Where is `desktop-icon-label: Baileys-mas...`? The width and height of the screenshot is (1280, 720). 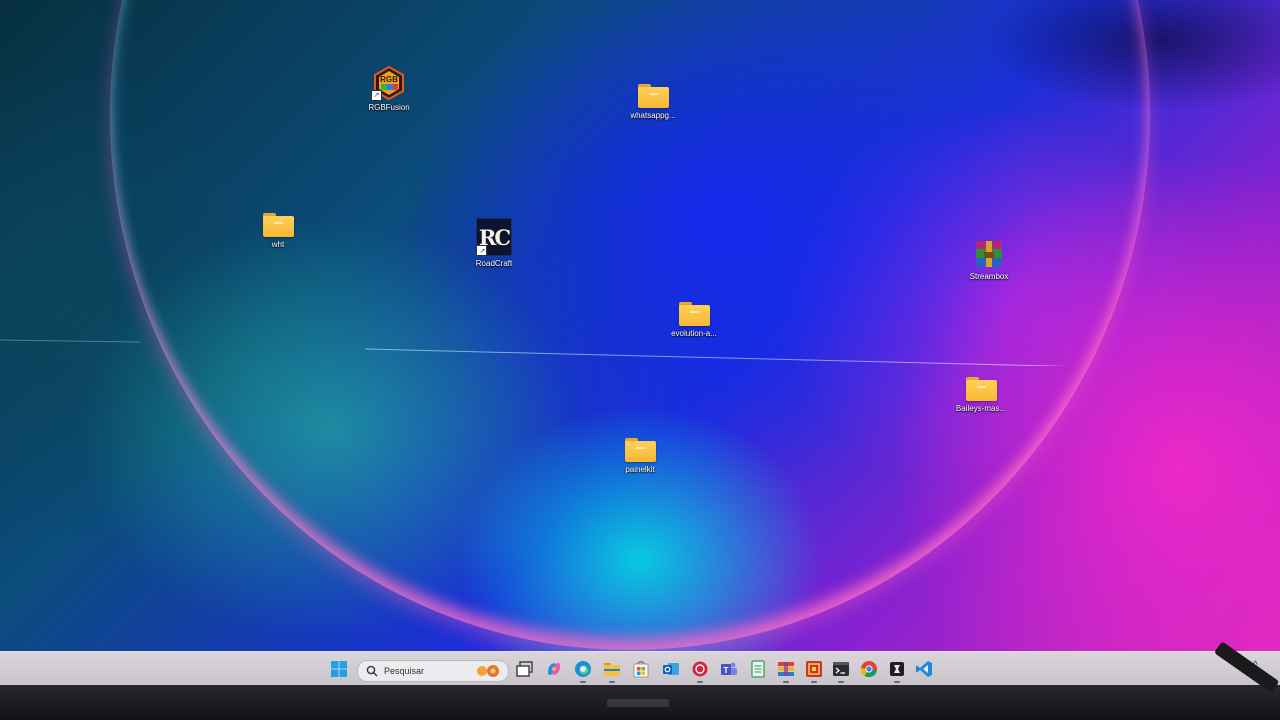 desktop-icon-label: Baileys-mas... is located at coordinates (981, 408).